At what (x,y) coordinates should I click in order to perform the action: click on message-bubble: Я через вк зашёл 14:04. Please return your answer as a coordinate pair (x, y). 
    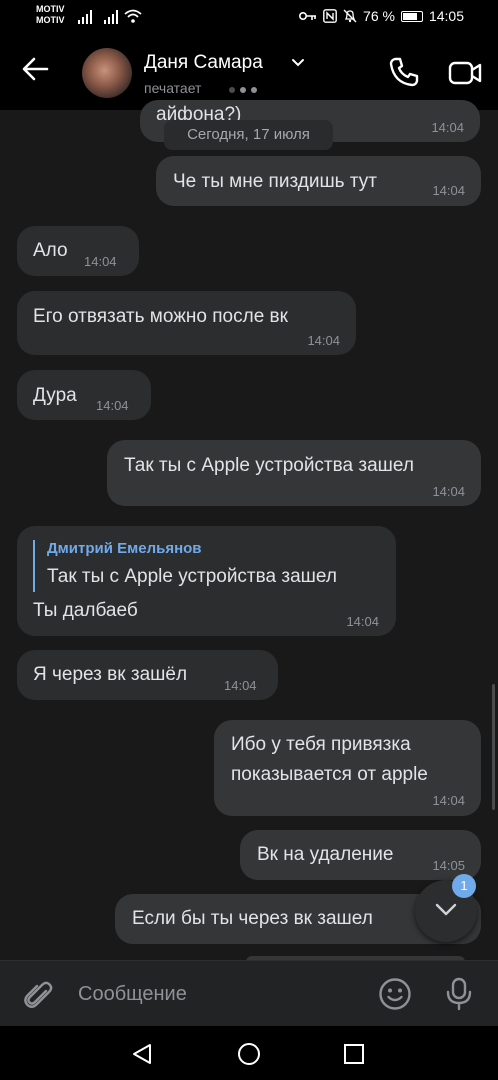
    Looking at the image, I should click on (147, 675).